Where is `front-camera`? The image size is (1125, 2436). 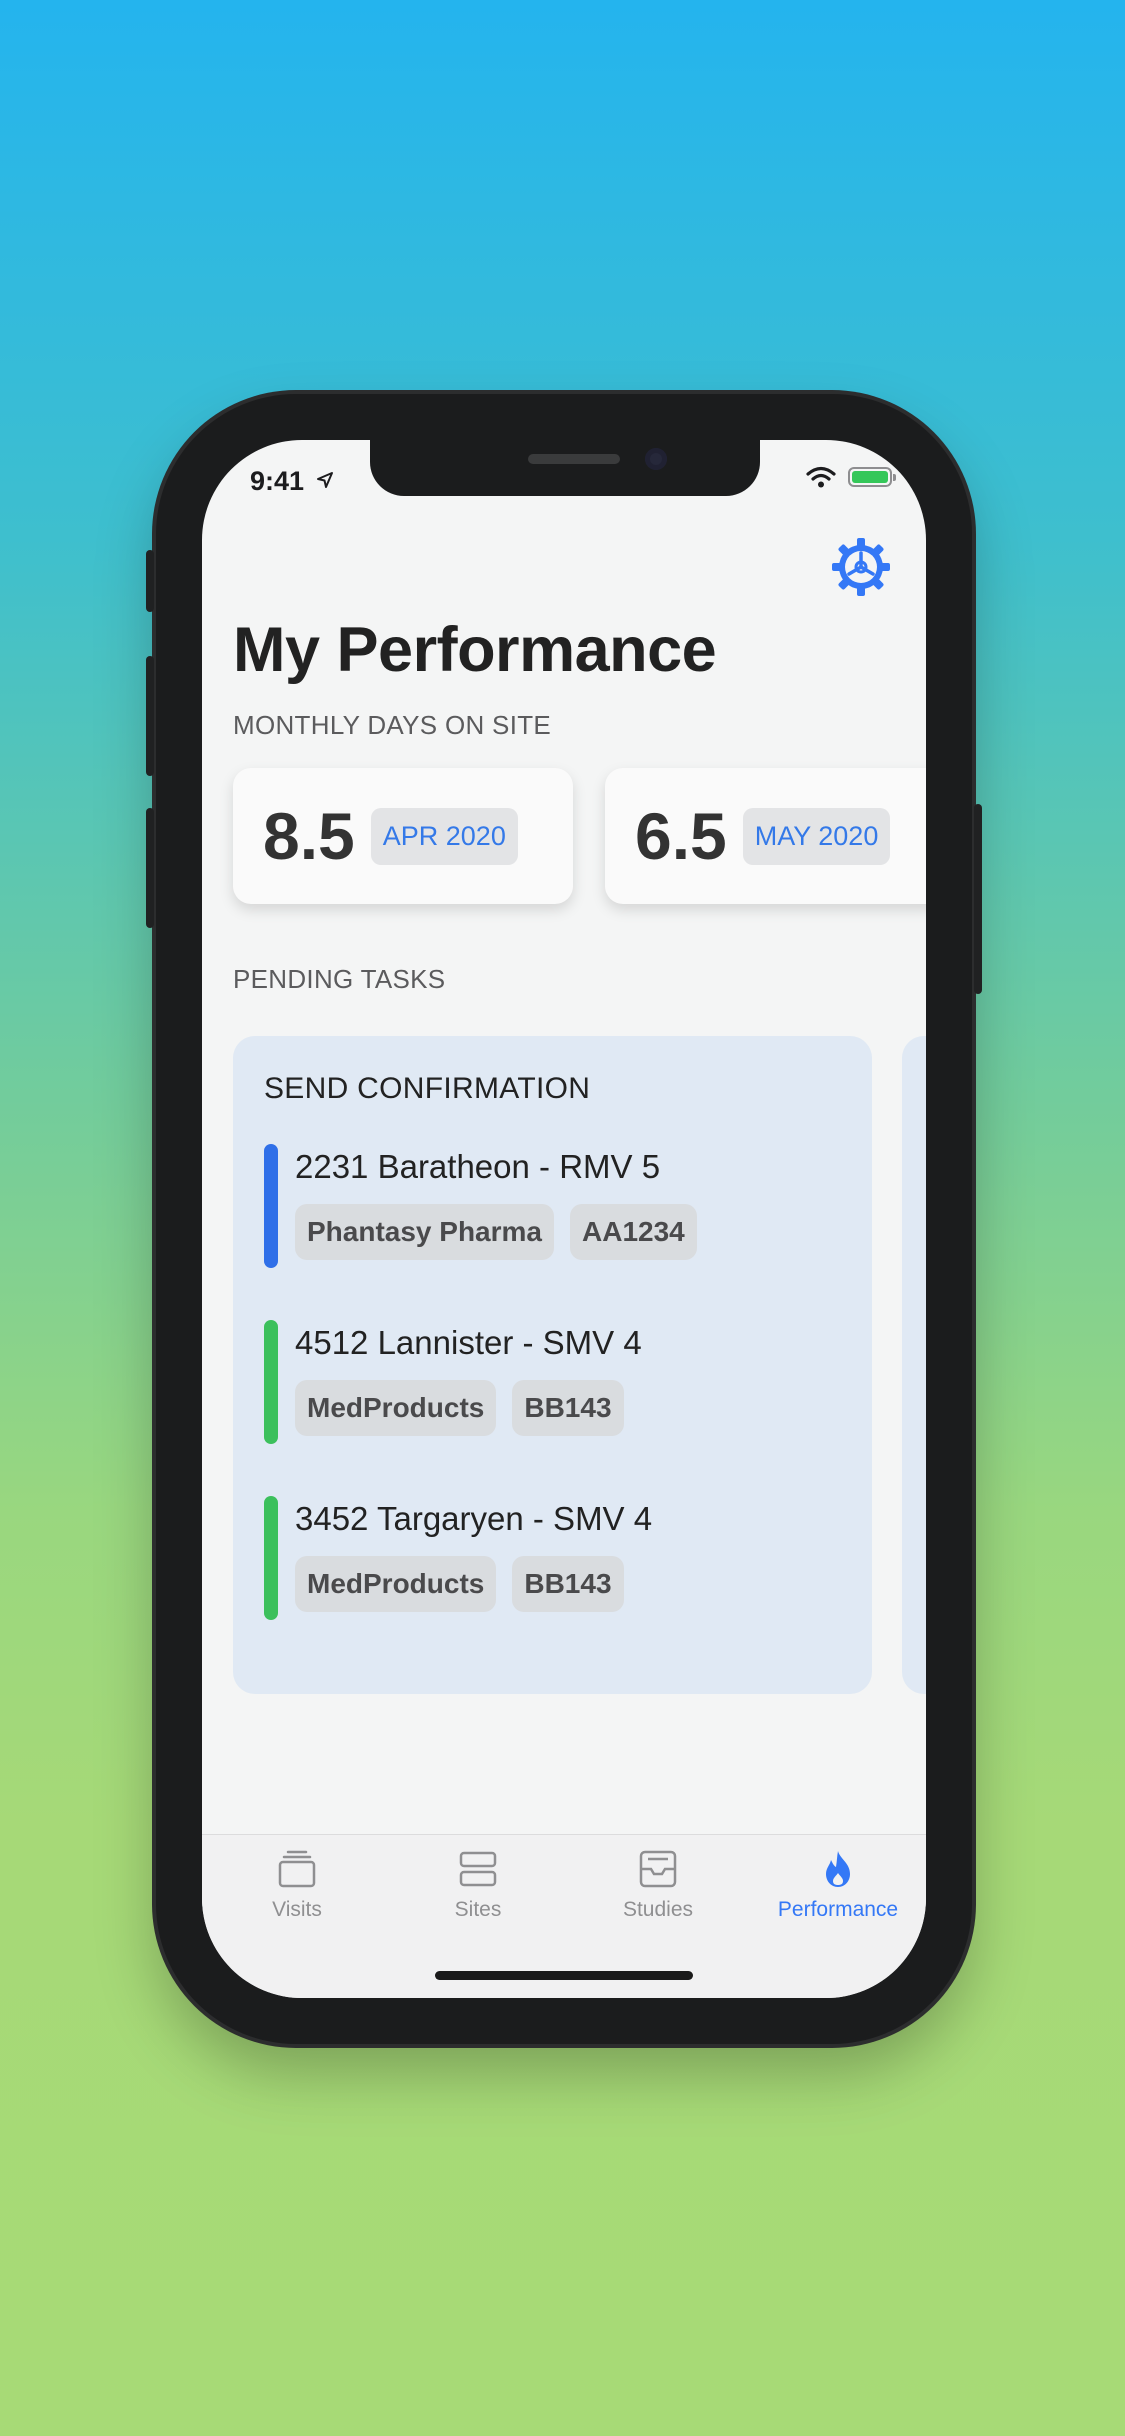
front-camera is located at coordinates (656, 459).